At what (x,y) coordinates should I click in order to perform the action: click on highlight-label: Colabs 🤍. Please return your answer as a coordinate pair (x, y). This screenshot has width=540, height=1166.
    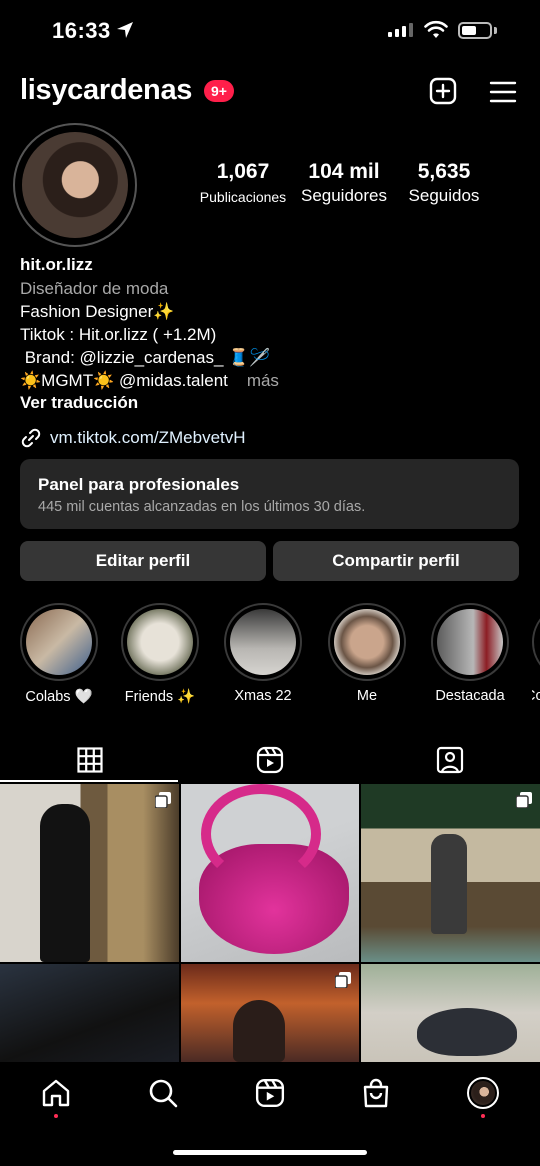
    Looking at the image, I should click on (59, 697).